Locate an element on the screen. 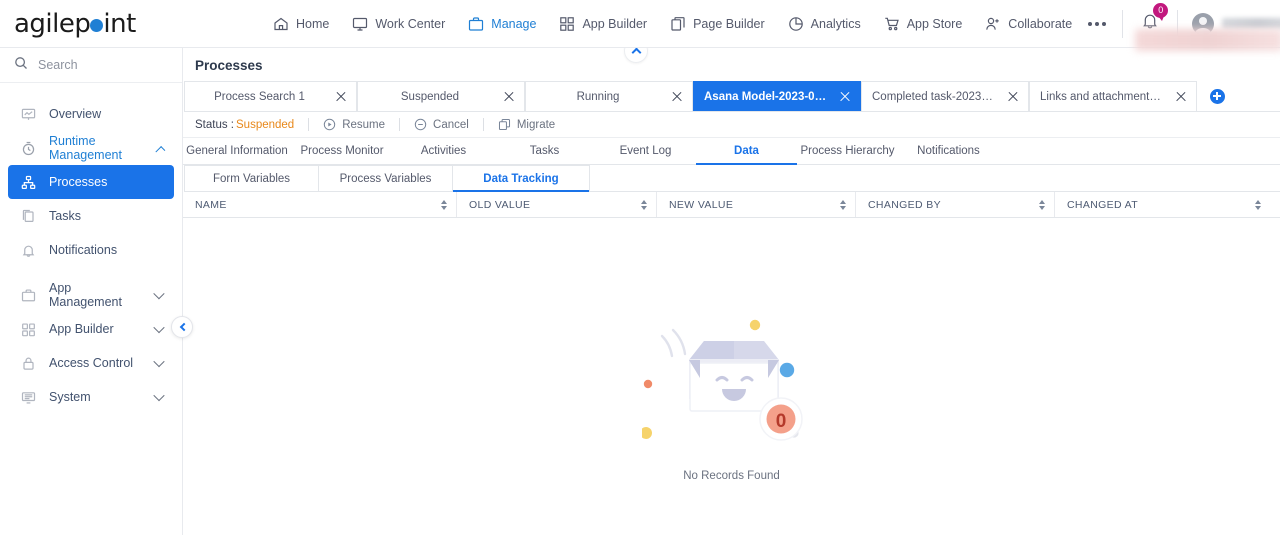 The height and width of the screenshot is (535, 1280). doc-tab-process-search-1: Process Search 1 is located at coordinates (270, 96).